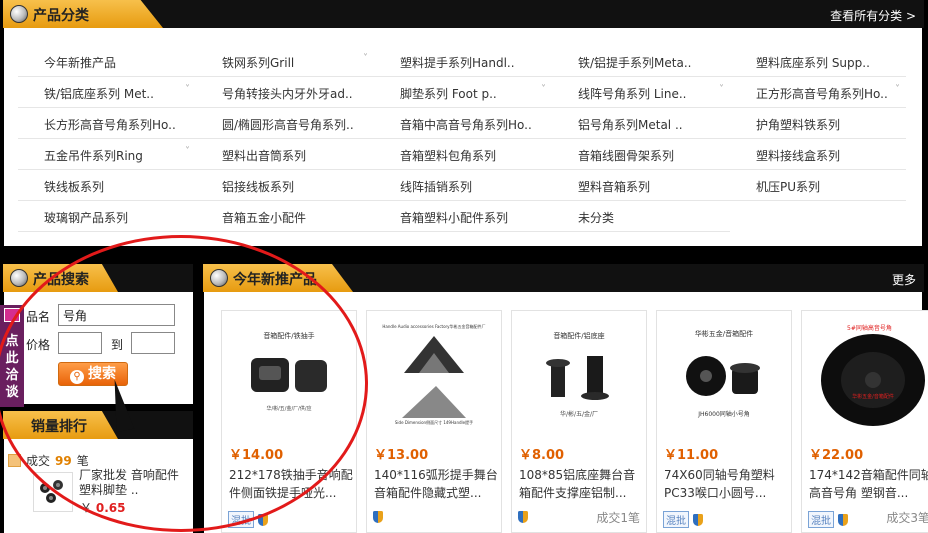 This screenshot has height=533, width=928. Describe the element at coordinates (436, 187) in the screenshot. I see `category-item-label: 线阵插销系列` at that location.